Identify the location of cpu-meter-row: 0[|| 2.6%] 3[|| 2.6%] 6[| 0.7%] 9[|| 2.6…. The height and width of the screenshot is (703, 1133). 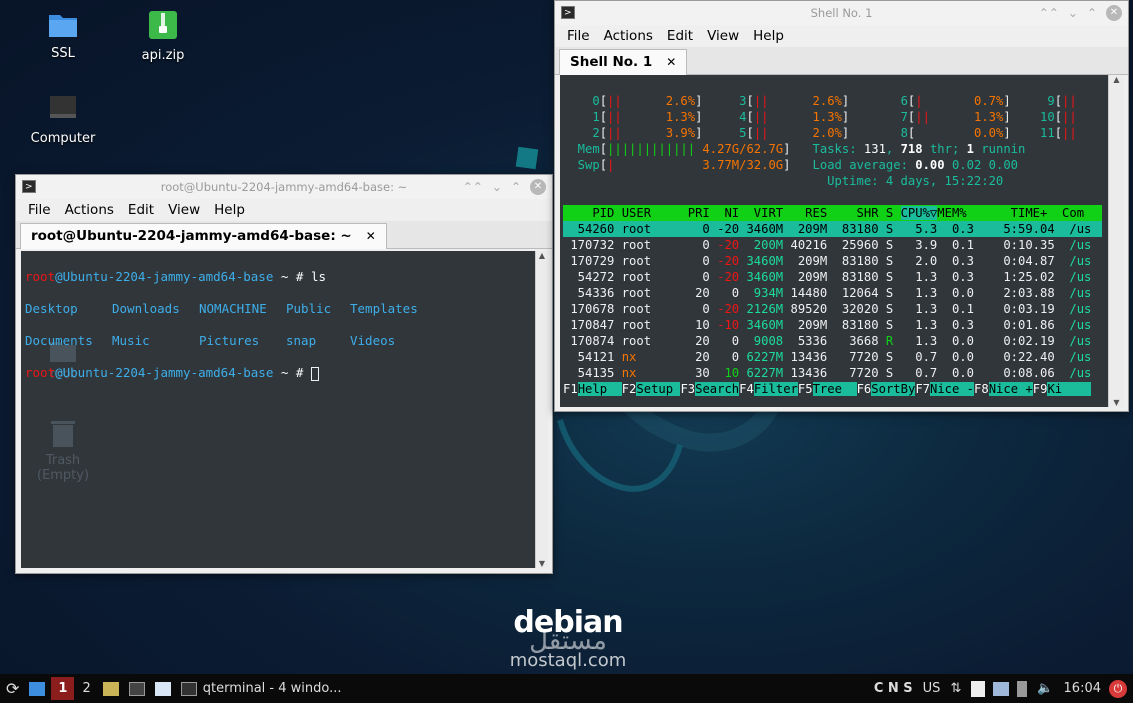
(820, 101).